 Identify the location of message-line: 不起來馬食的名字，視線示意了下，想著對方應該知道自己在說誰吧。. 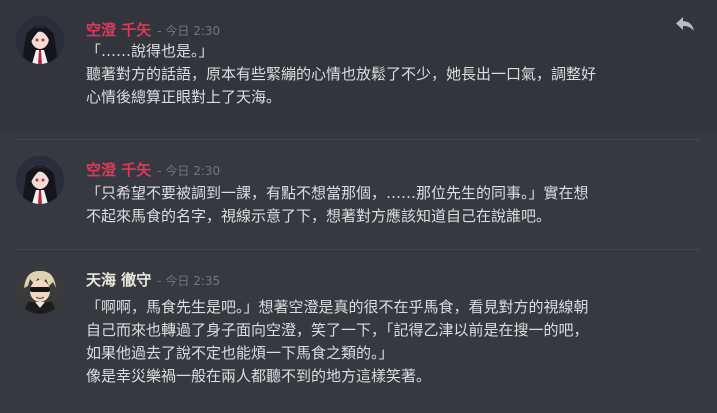
(319, 216).